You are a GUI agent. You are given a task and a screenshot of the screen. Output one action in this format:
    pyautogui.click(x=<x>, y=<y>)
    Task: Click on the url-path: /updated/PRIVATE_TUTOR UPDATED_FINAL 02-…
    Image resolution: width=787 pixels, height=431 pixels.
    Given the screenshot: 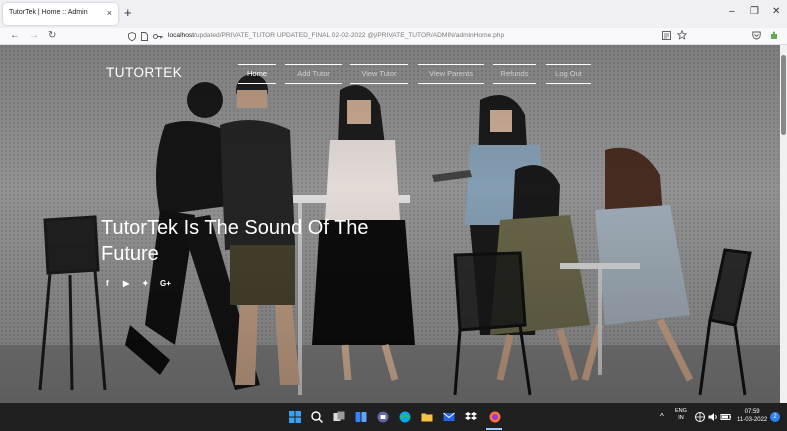 What is the action you would take?
    pyautogui.click(x=349, y=35)
    